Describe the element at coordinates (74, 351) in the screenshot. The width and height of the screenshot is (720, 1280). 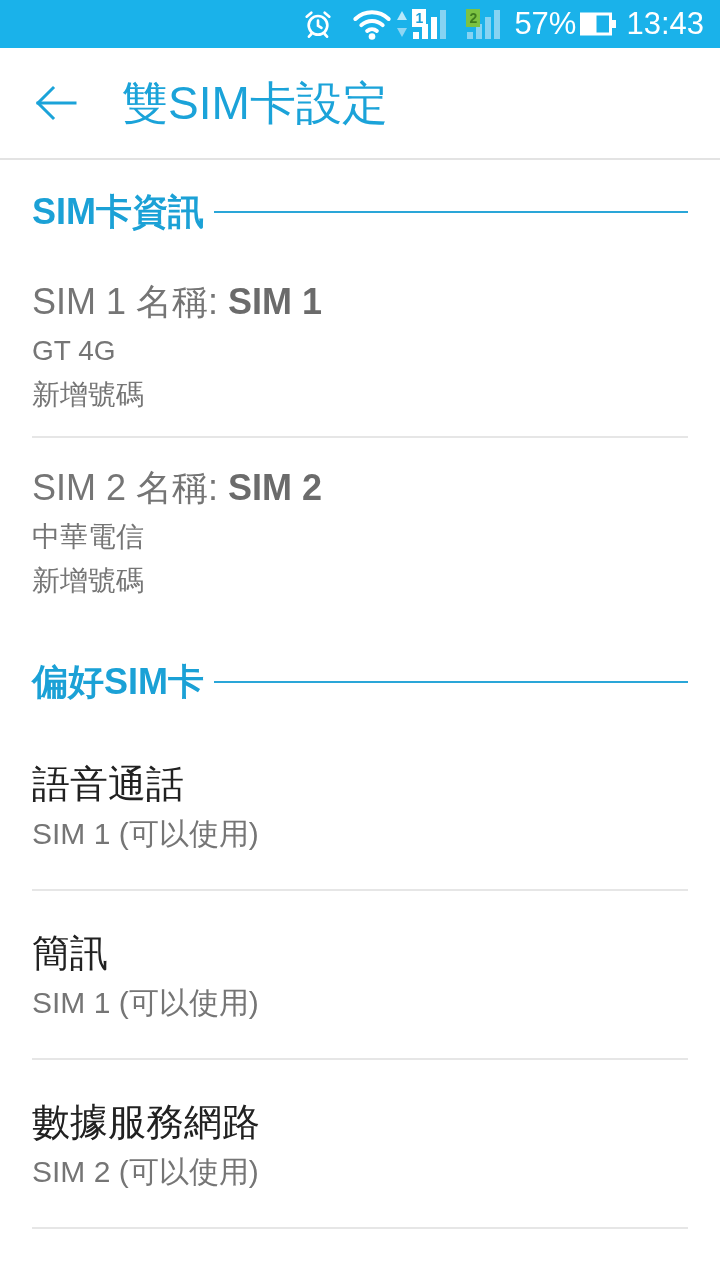
I see `sim-detail: GT 4G` at that location.